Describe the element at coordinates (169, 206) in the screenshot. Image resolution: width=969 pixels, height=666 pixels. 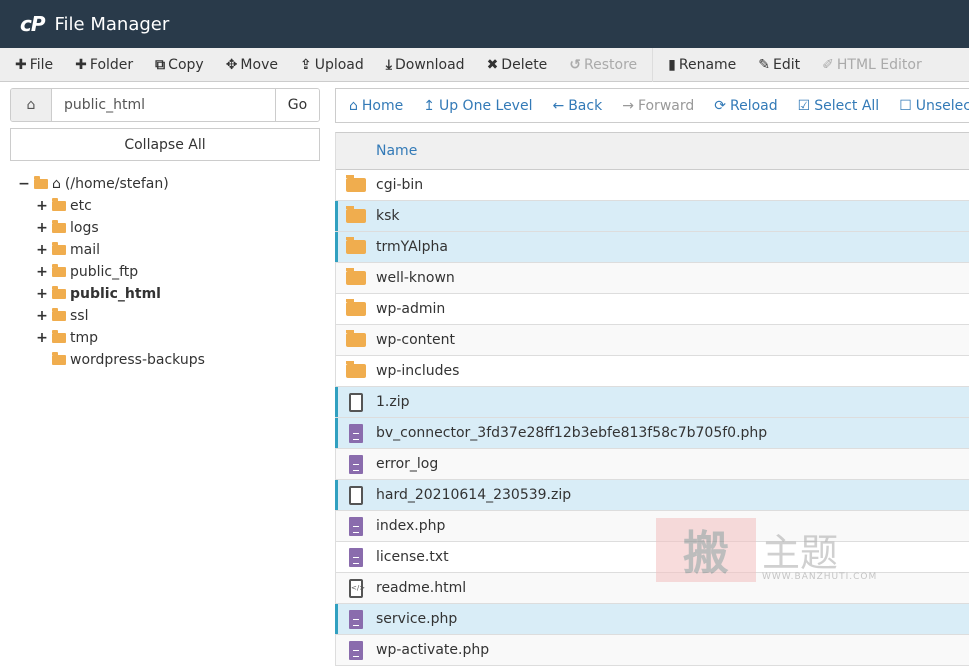
I see `tree-item-etc: + etc` at that location.